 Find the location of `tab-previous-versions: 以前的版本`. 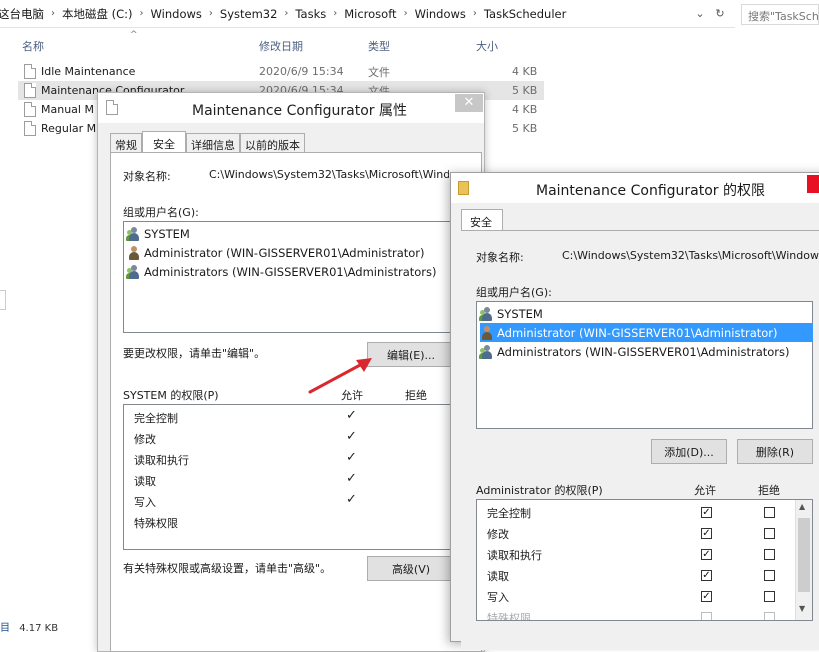

tab-previous-versions: 以前的版本 is located at coordinates (272, 143).